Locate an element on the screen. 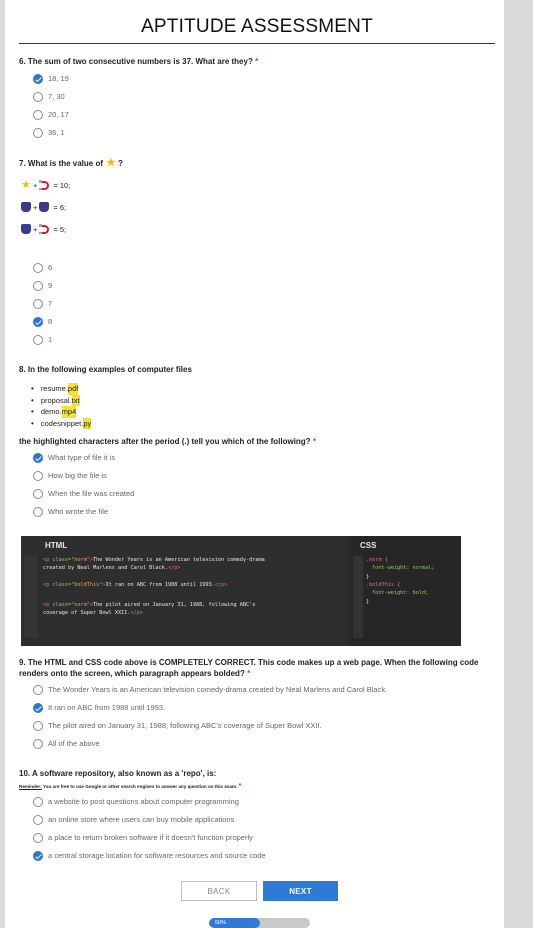 This screenshot has width=533, height=928. scrollbar-track is located at coordinates (518, 464).